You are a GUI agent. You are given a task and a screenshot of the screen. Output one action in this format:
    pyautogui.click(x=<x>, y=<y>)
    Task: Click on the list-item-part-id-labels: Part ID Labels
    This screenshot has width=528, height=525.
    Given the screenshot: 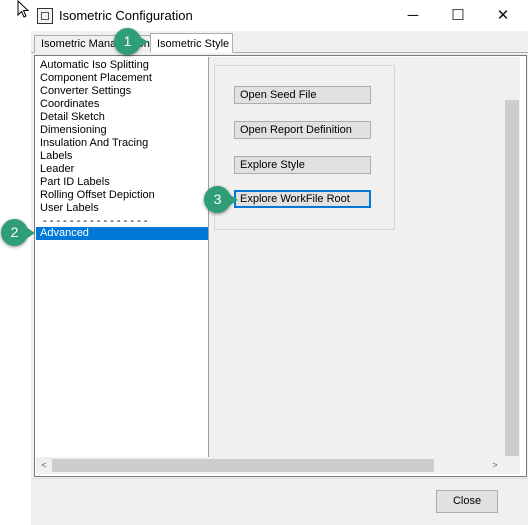 What is the action you would take?
    pyautogui.click(x=122, y=182)
    